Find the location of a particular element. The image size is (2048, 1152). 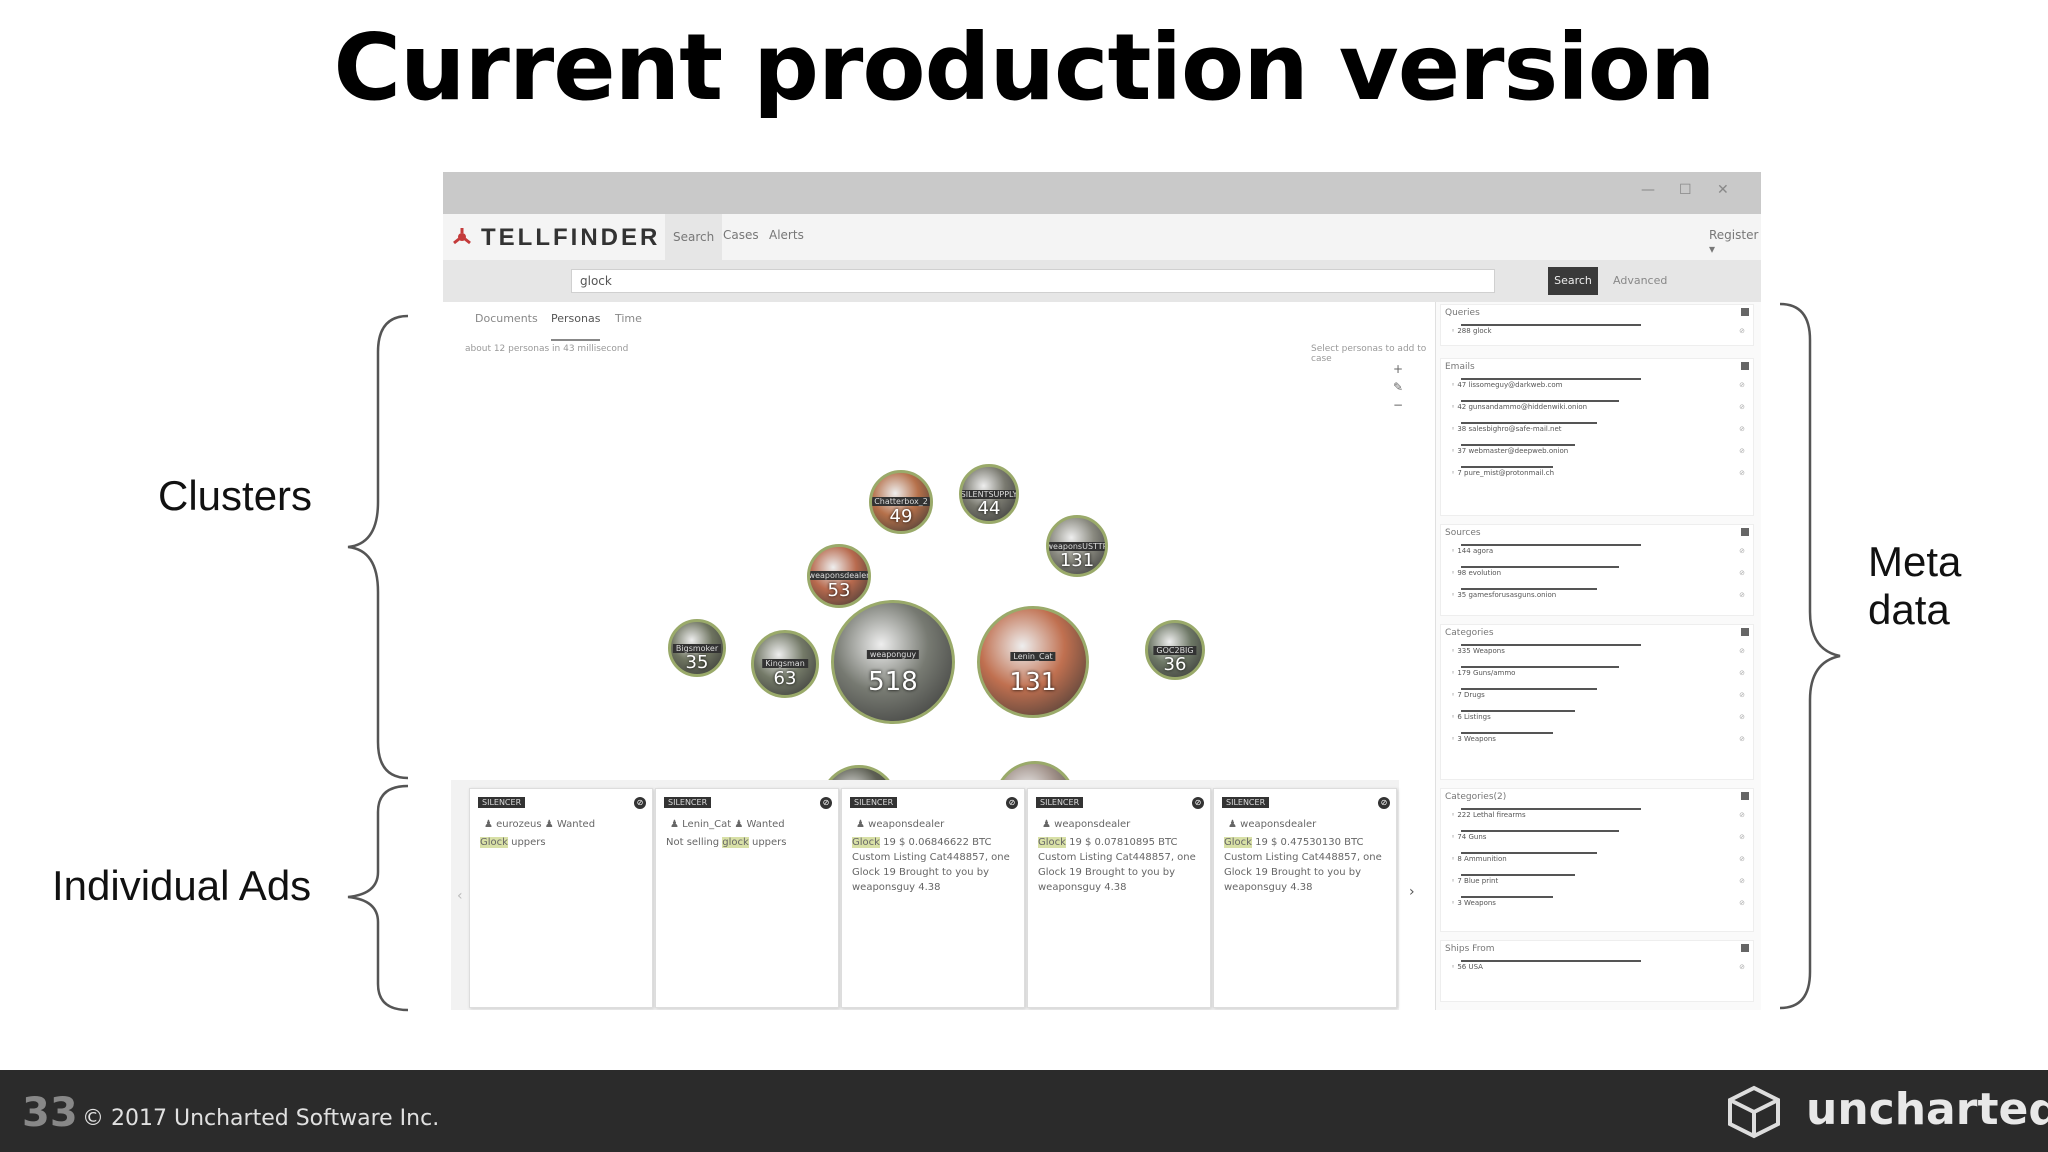

zoom-in-button: + is located at coordinates (1398, 369).